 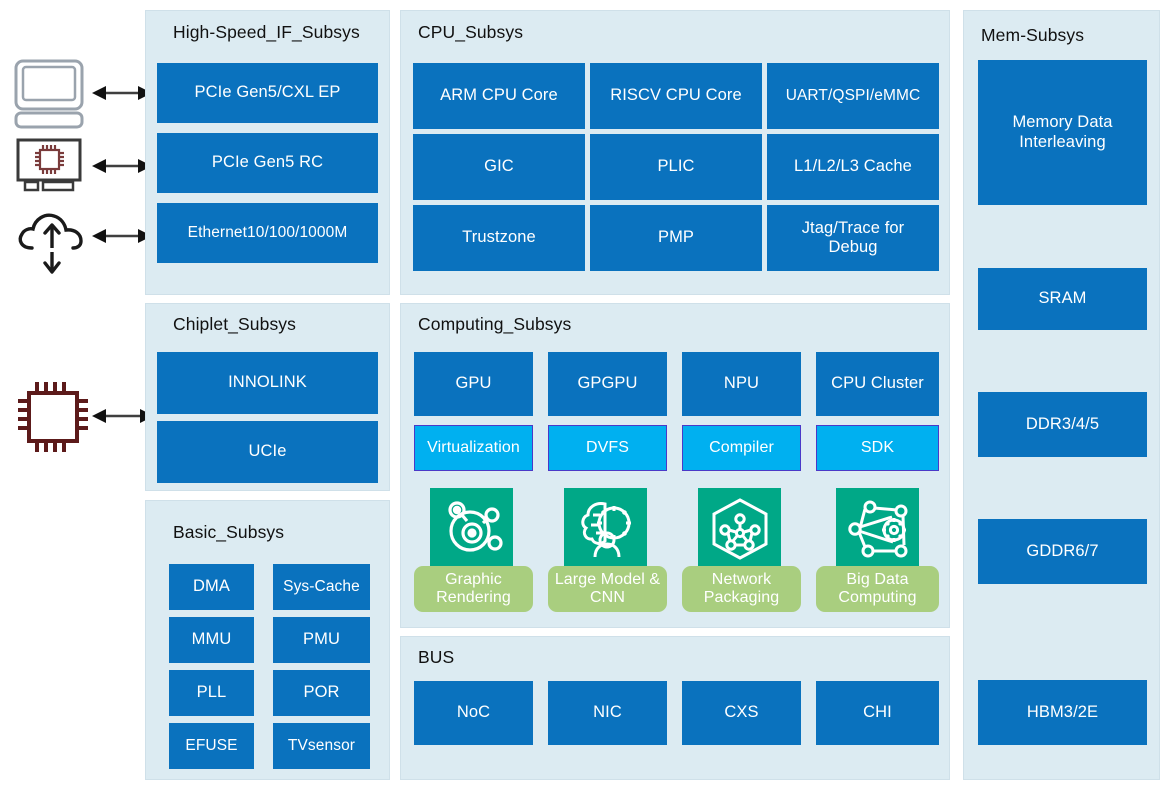 I want to click on computer-monitor-icon, so click(x=50, y=94).